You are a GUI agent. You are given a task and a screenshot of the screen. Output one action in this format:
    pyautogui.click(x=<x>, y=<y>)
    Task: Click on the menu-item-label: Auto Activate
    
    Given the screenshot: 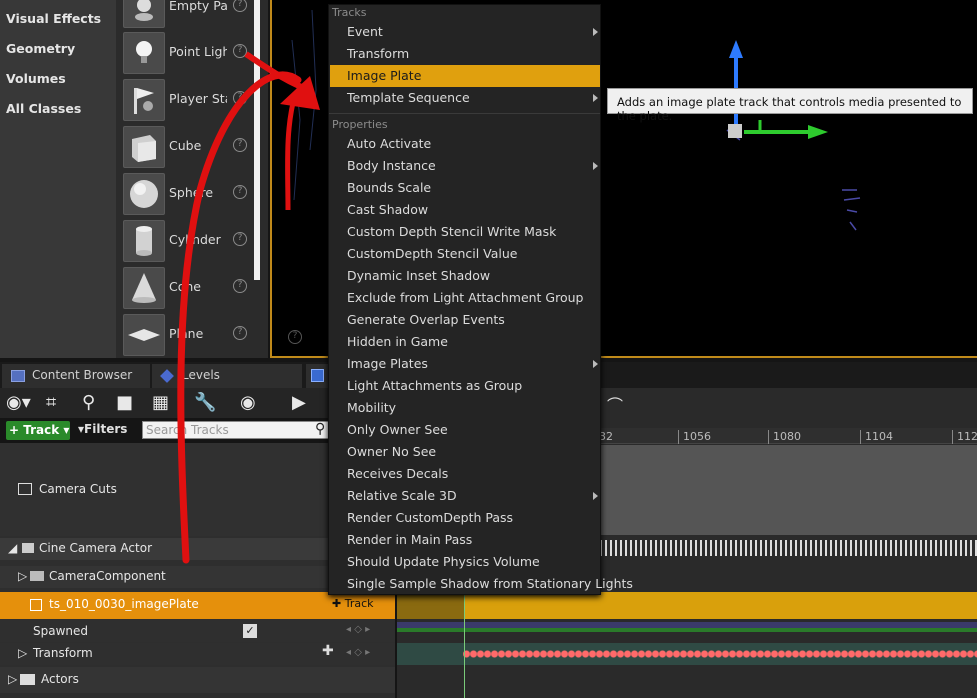 What is the action you would take?
    pyautogui.click(x=389, y=143)
    